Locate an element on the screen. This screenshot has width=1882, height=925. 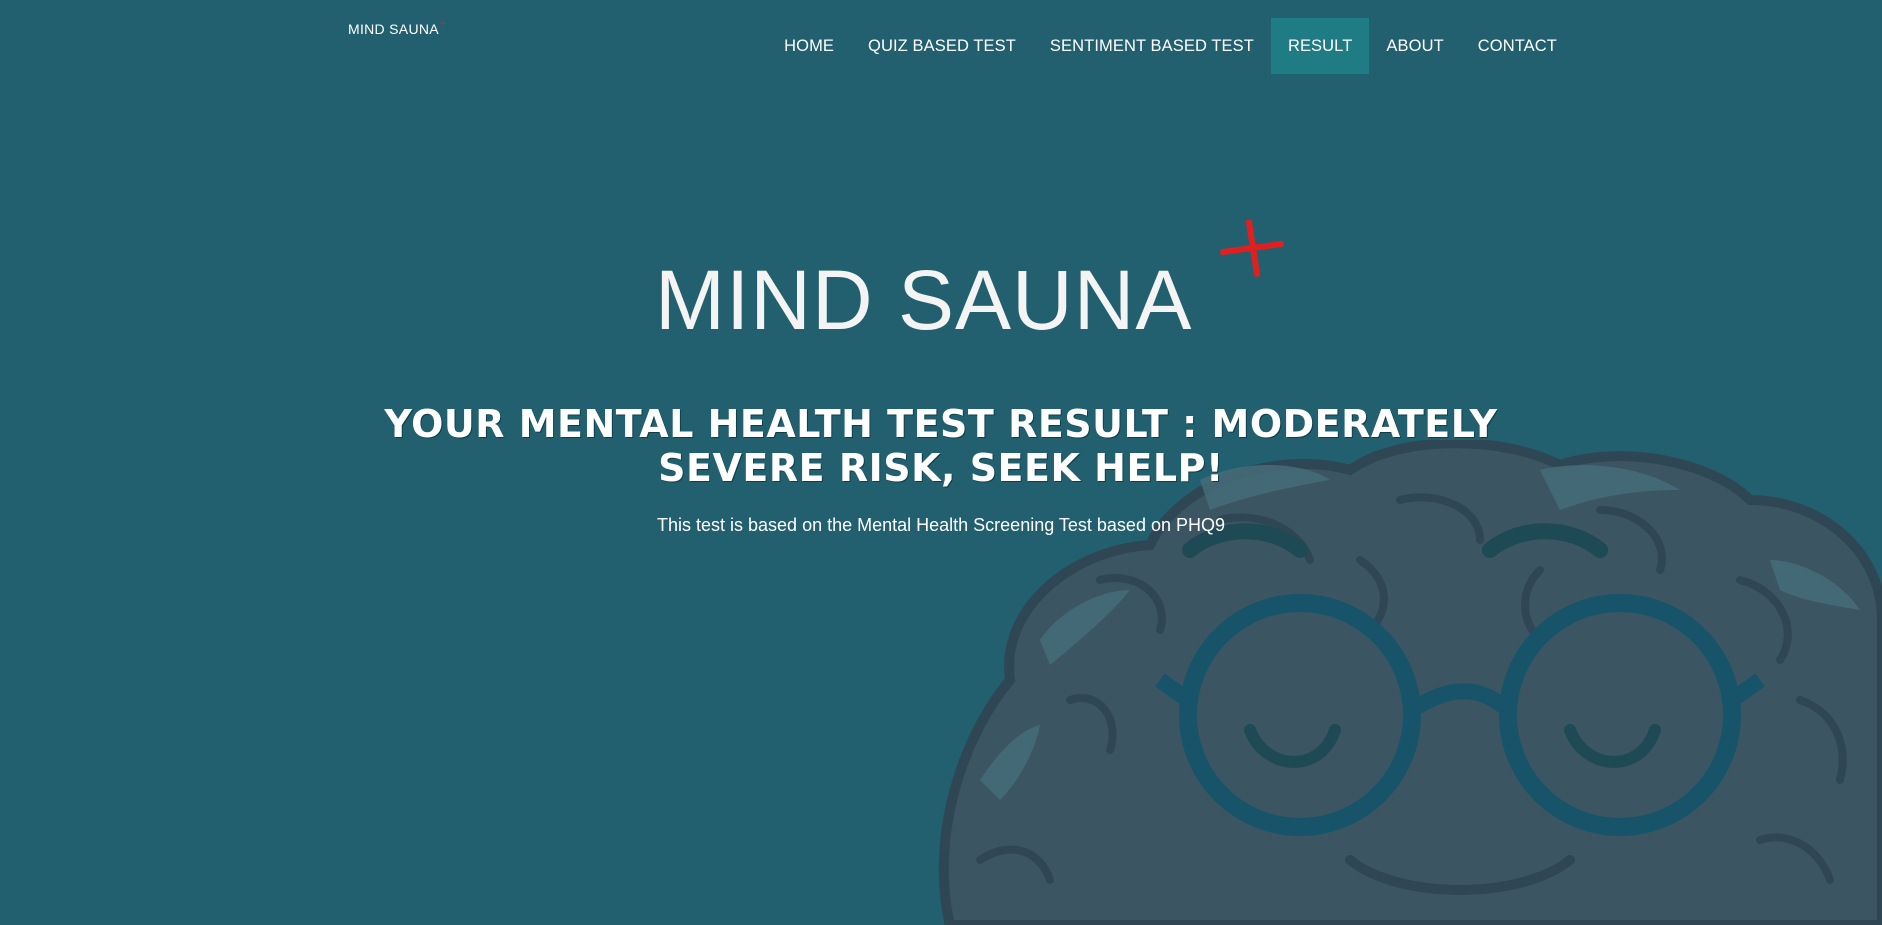
nav-sentiment-based-test: SENTIMENT BASED TEST is located at coordinates (1152, 46).